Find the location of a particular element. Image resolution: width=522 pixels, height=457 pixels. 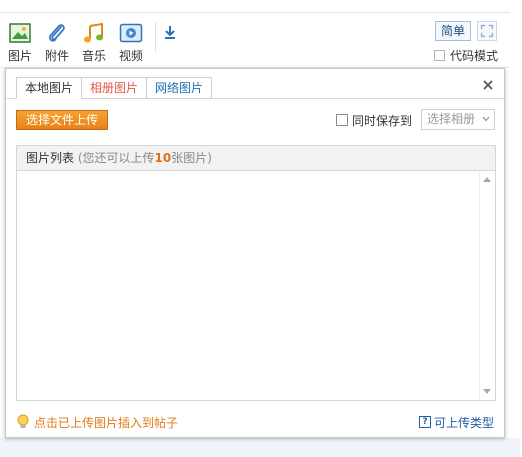

music-icon is located at coordinates (93, 32).